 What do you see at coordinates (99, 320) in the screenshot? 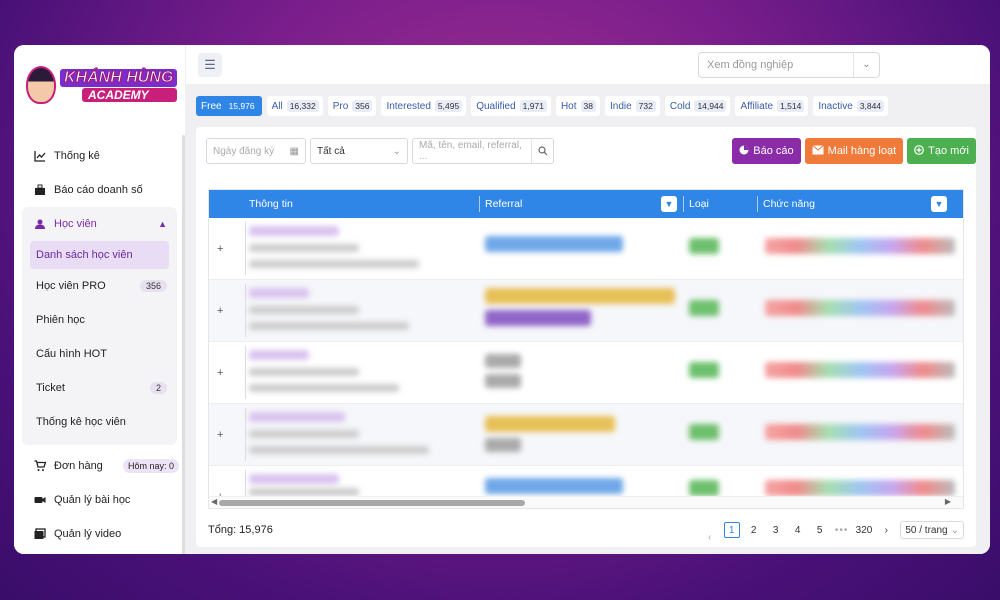
I see `sidebar-item-phien-hoc: Phiên học` at bounding box center [99, 320].